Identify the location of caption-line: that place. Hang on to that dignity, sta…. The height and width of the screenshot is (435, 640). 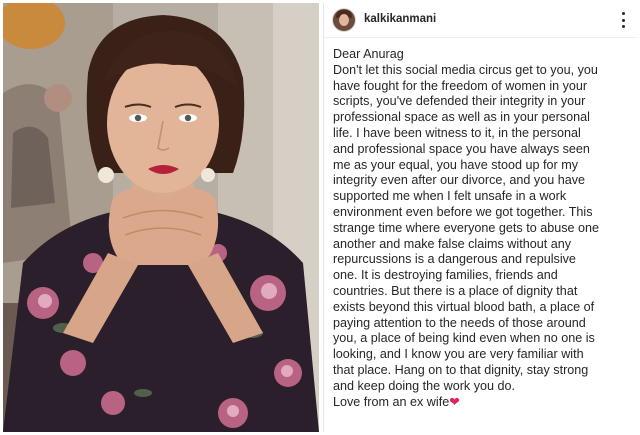
(461, 369).